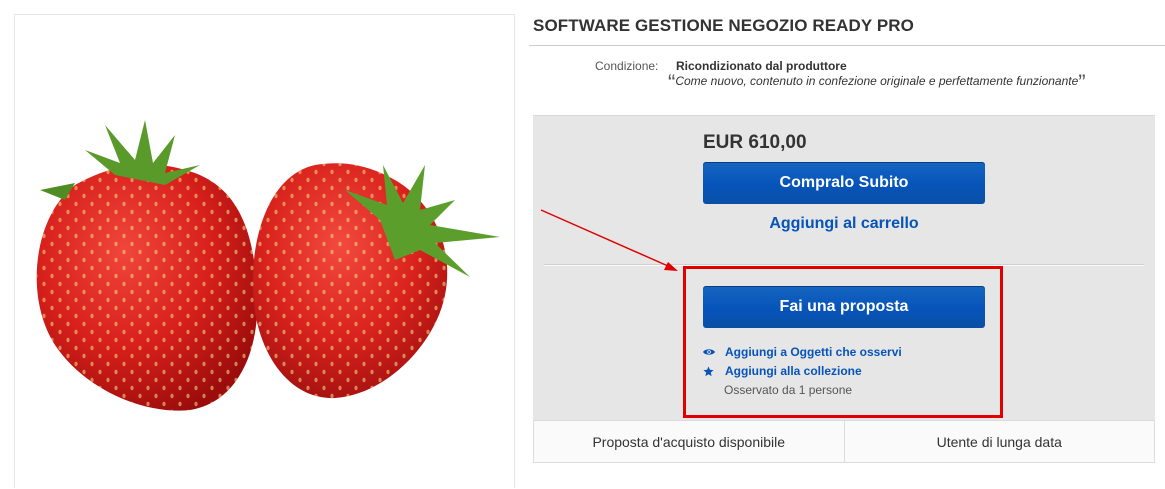 This screenshot has height=489, width=1165. Describe the element at coordinates (847, 45) in the screenshot. I see `title-divider` at that location.